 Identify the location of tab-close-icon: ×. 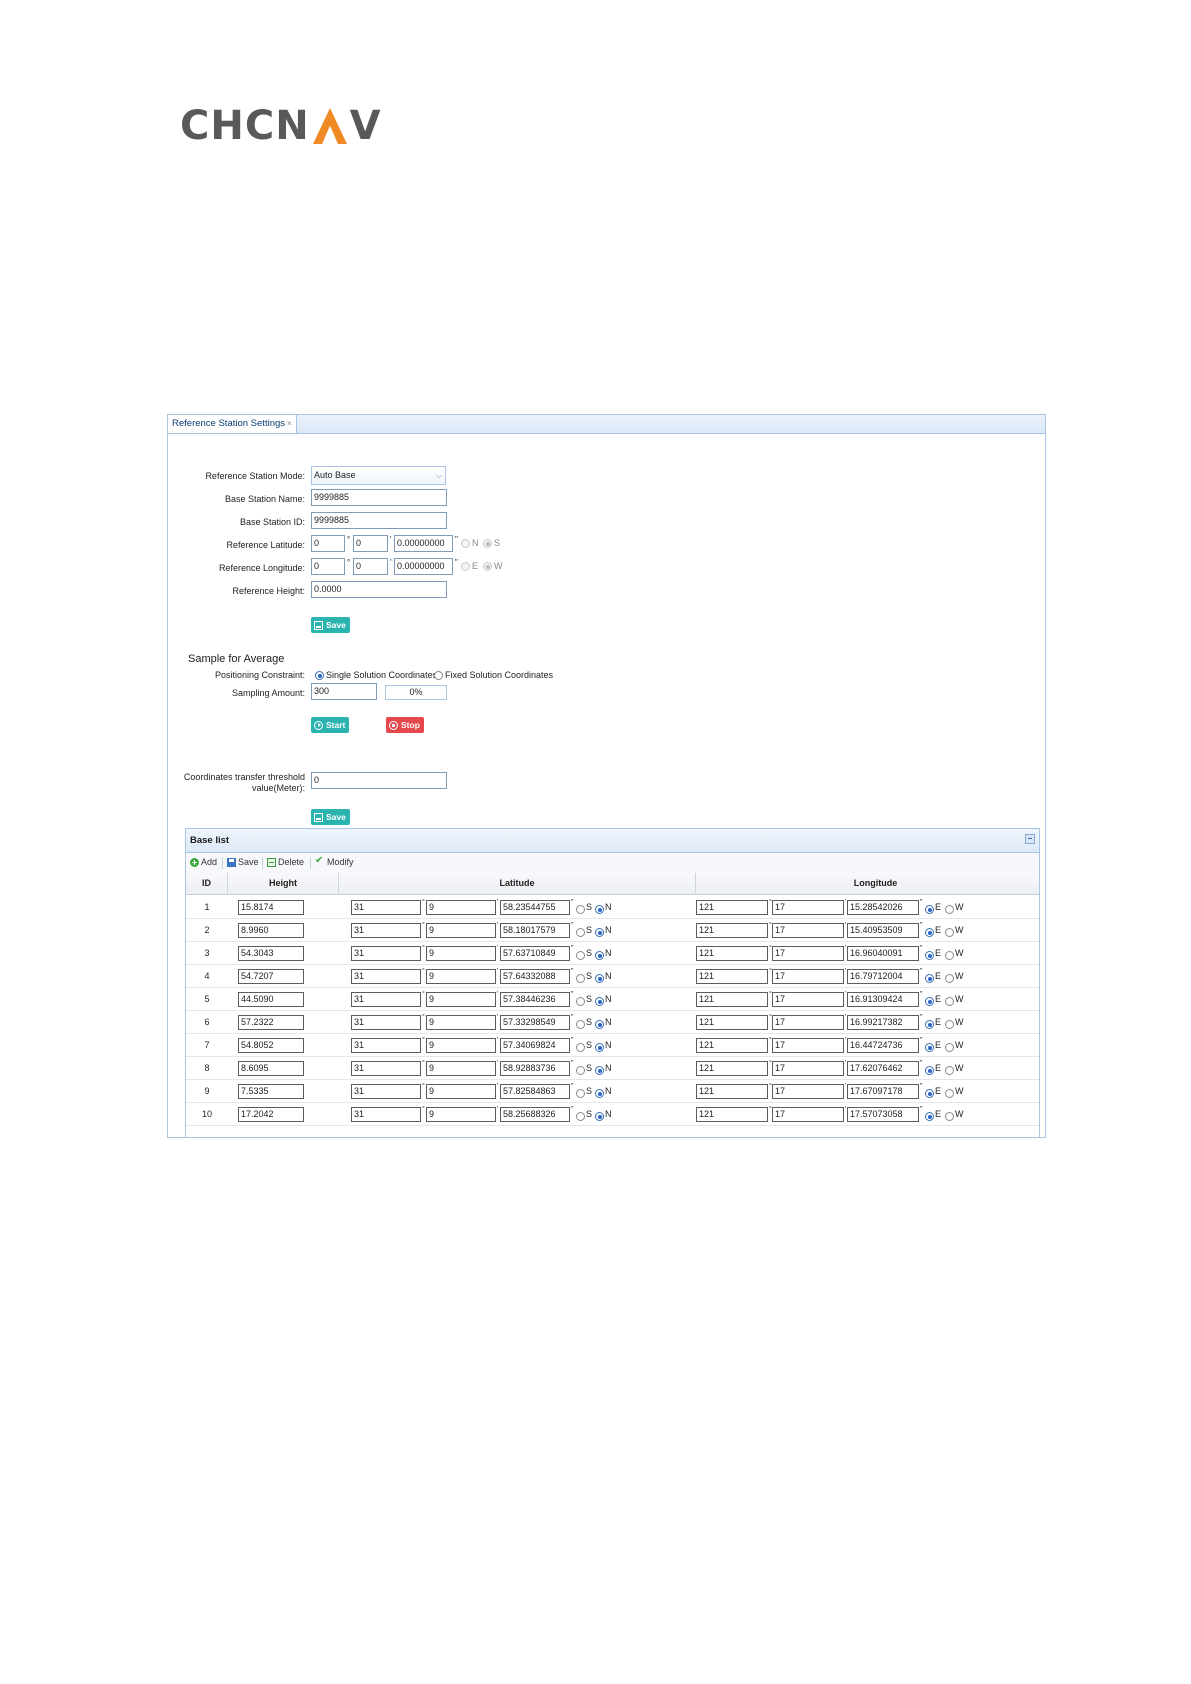
(289, 423).